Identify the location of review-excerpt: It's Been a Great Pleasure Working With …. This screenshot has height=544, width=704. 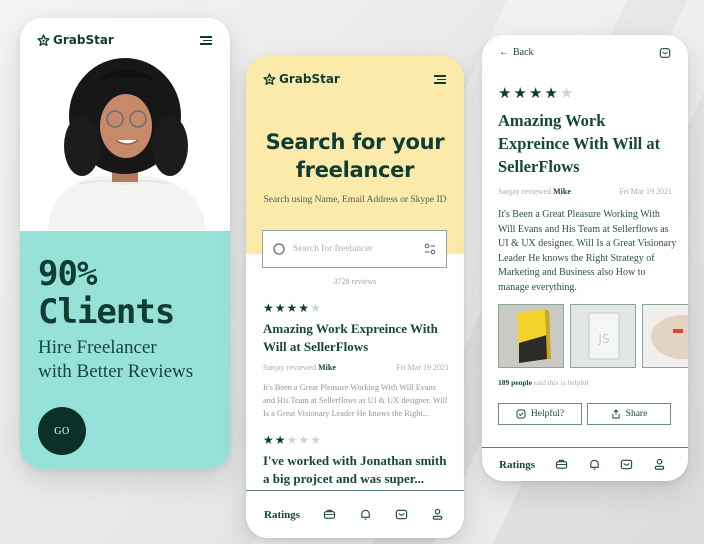
(355, 400).